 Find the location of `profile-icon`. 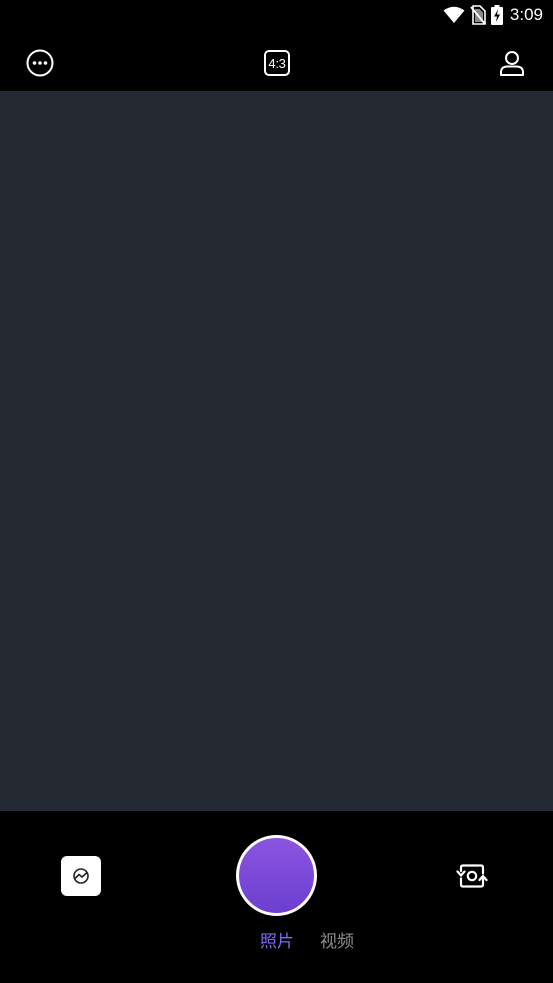

profile-icon is located at coordinates (512, 63).